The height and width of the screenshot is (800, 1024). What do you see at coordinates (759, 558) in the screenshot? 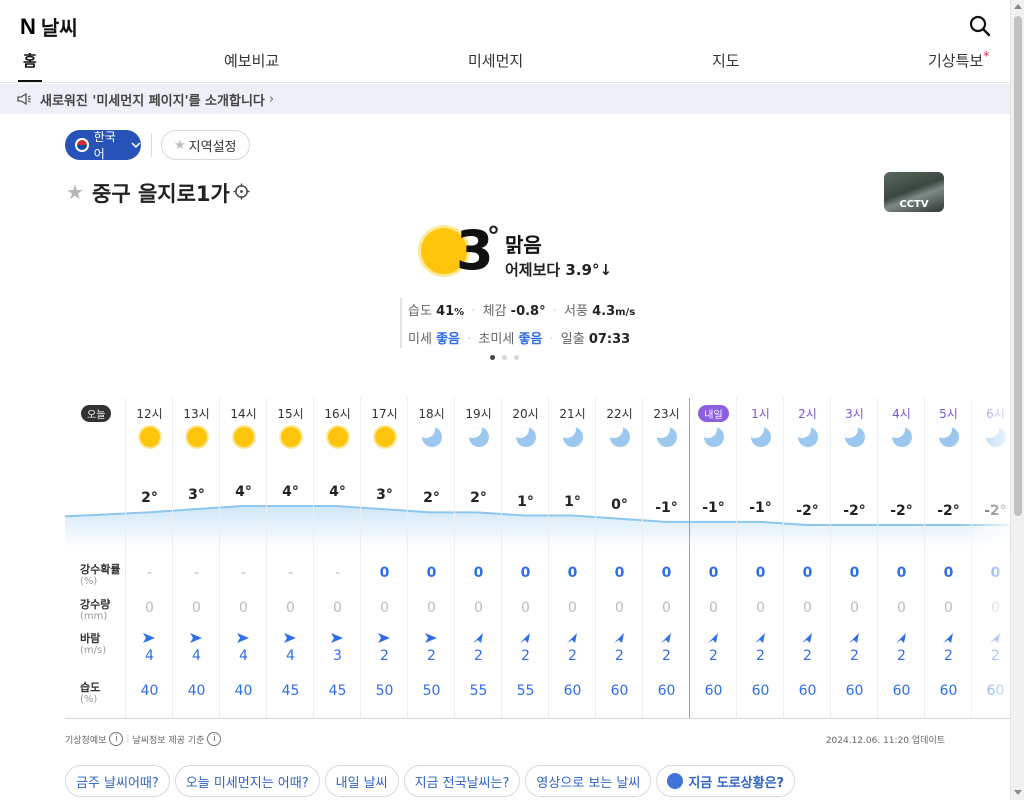
I see `hour-column: 1시 -1° 0 0 2 60` at bounding box center [759, 558].